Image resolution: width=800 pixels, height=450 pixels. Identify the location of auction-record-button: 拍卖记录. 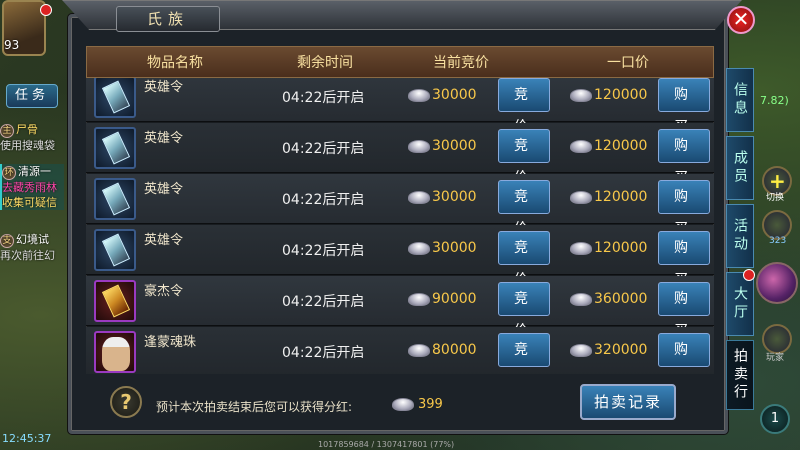
(628, 402).